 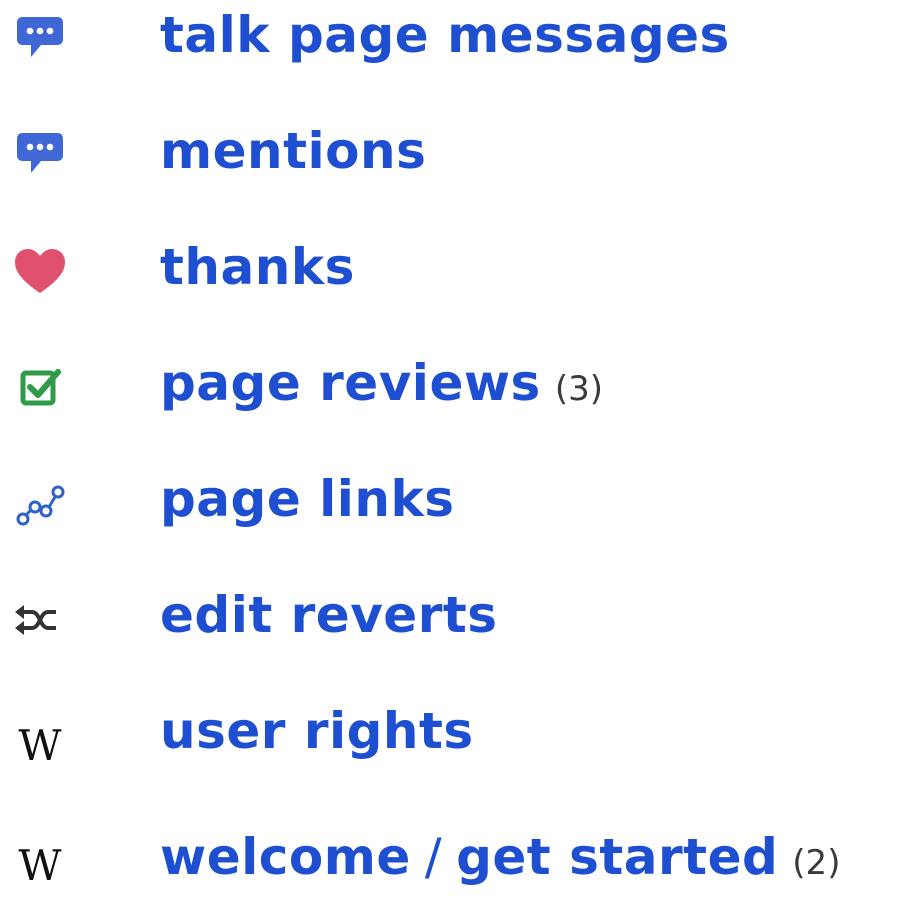 I want to click on page-reviews-link: page reviews, so click(x=350, y=383).